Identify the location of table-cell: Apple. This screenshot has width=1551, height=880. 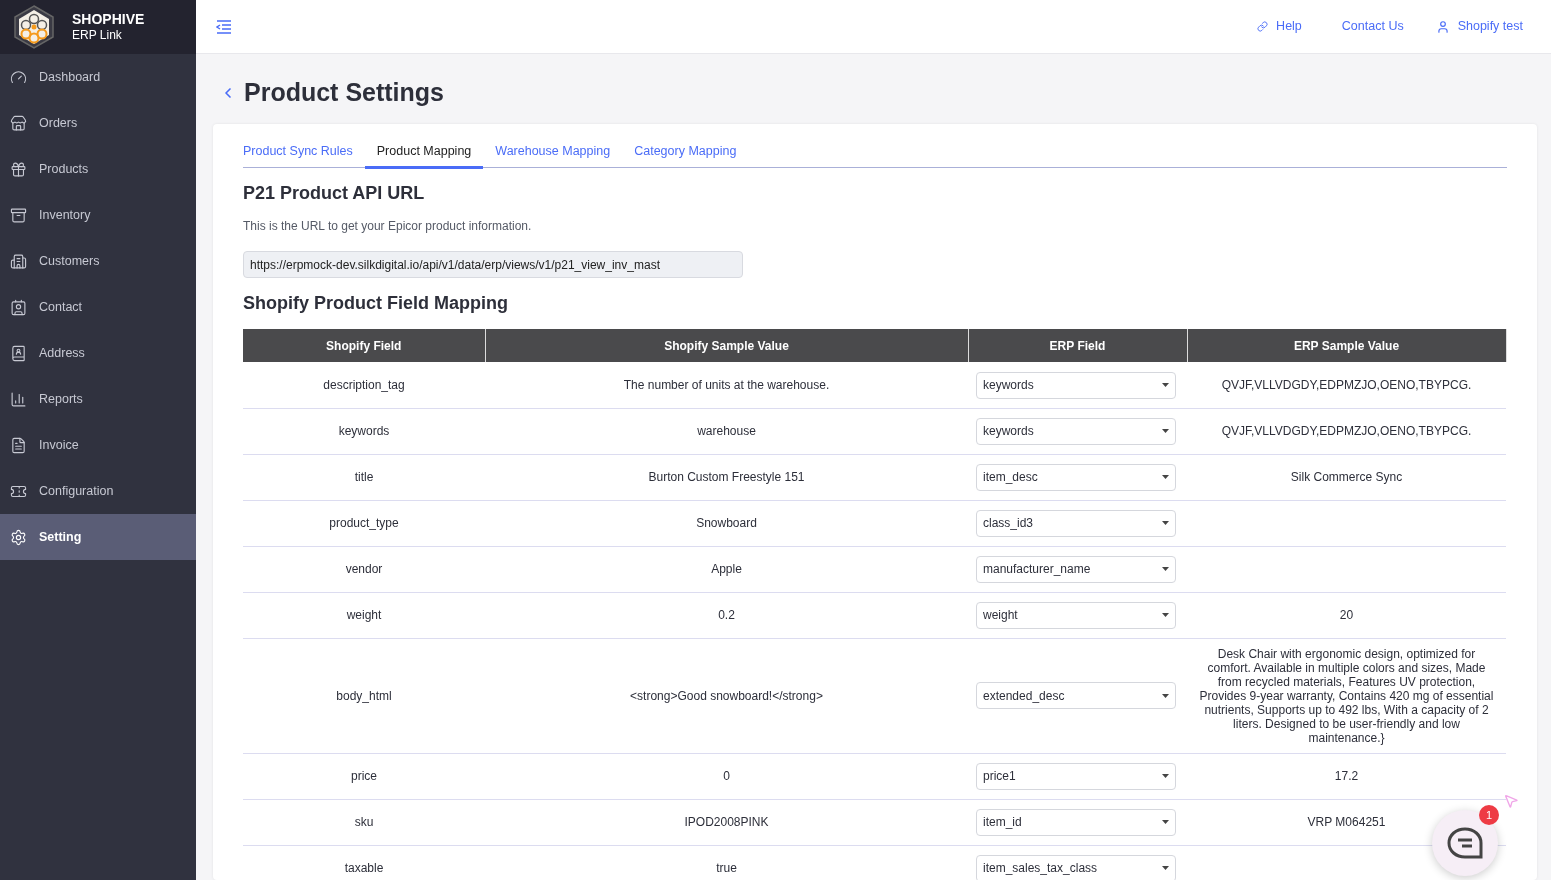
(726, 569).